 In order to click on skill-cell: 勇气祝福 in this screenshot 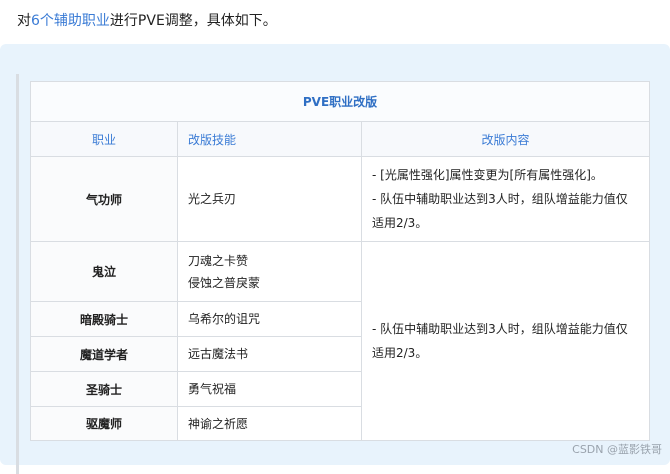, I will do `click(269, 389)`.